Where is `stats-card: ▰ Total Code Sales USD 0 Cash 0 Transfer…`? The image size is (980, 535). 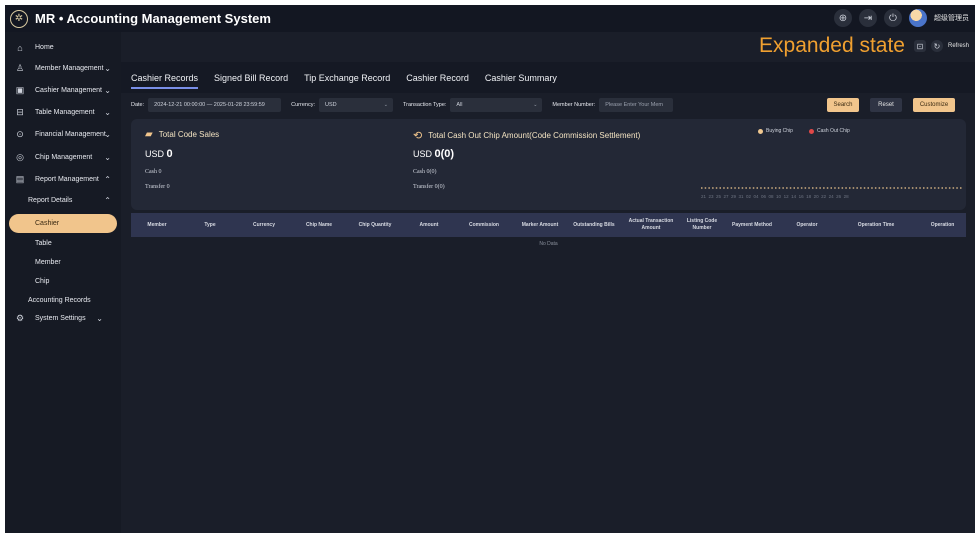 stats-card: ▰ Total Code Sales USD 0 Cash 0 Transfer… is located at coordinates (548, 164).